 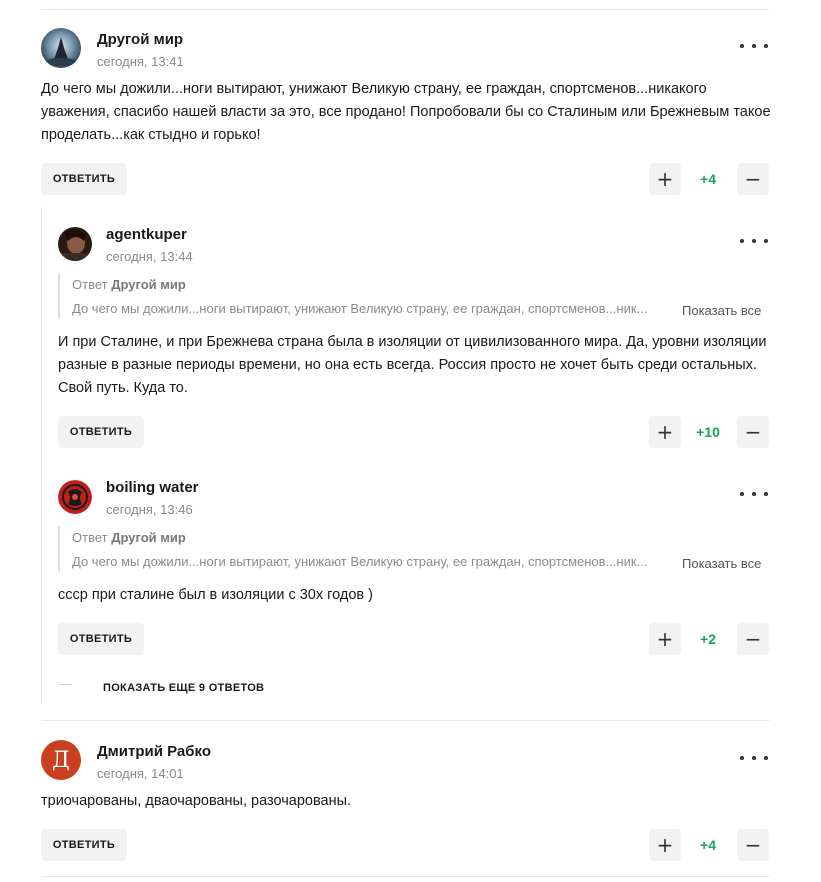 What do you see at coordinates (65, 684) in the screenshot?
I see `more-replies-dash` at bounding box center [65, 684].